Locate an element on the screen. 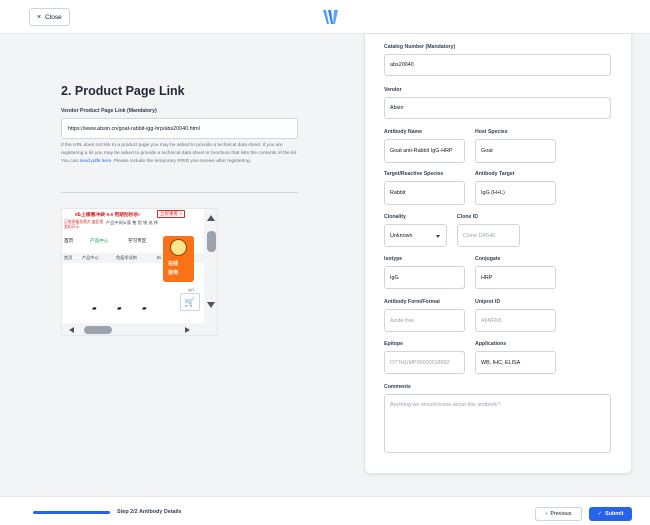 The width and height of the screenshot is (650, 525). clonality-label-wrap: Clonality is located at coordinates (395, 217).